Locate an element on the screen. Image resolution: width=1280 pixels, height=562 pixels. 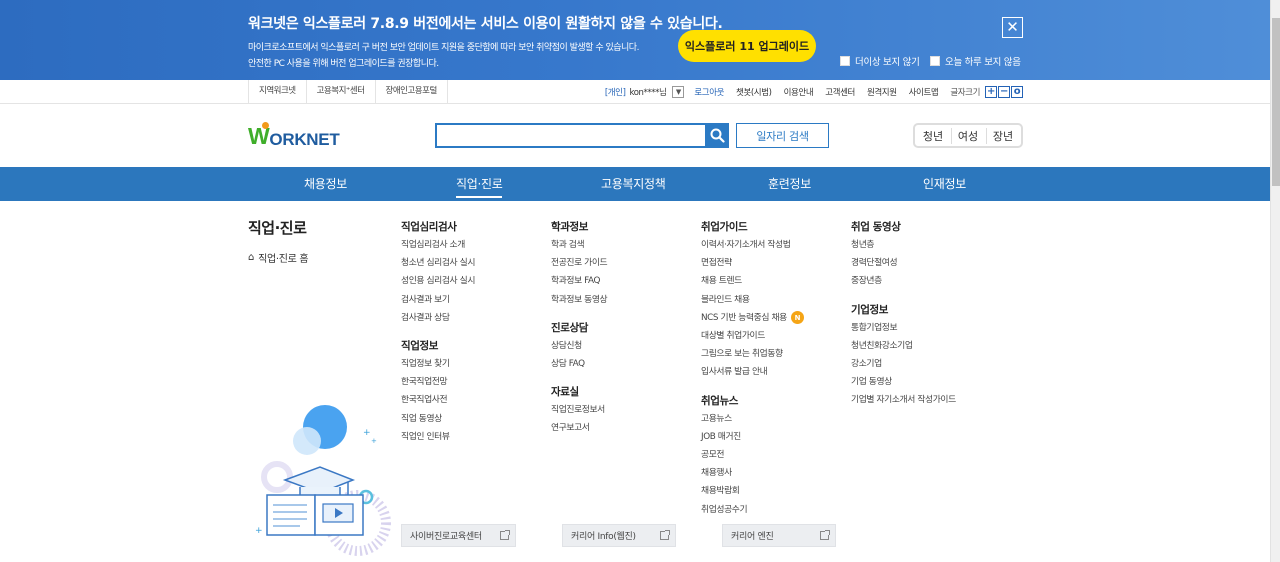
util-link-remote-support: 원격지원 is located at coordinates (882, 92).